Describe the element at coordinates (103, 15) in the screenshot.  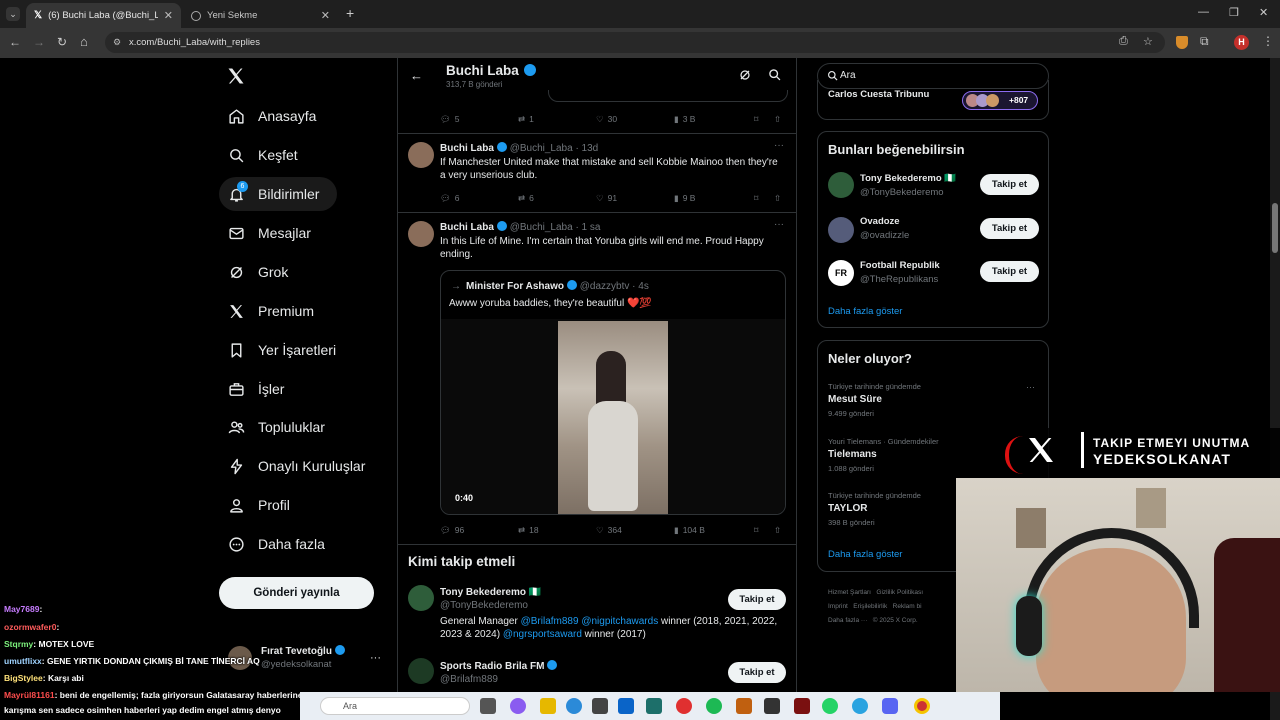
I see `tab-buchi-laba: 𝕏 (6) Buchi Laba (@Buchi_Laba) / ✕` at that location.